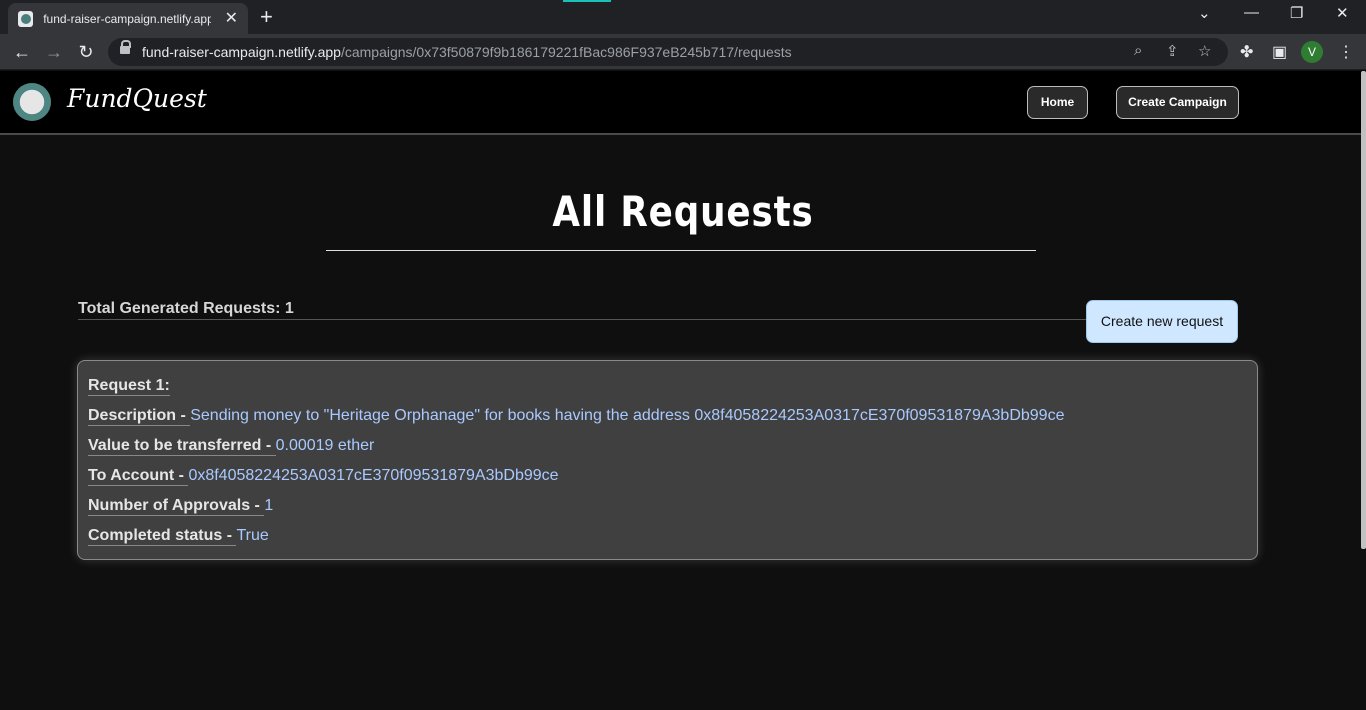 This screenshot has height=710, width=1366. I want to click on home-button: Home, so click(1057, 102).